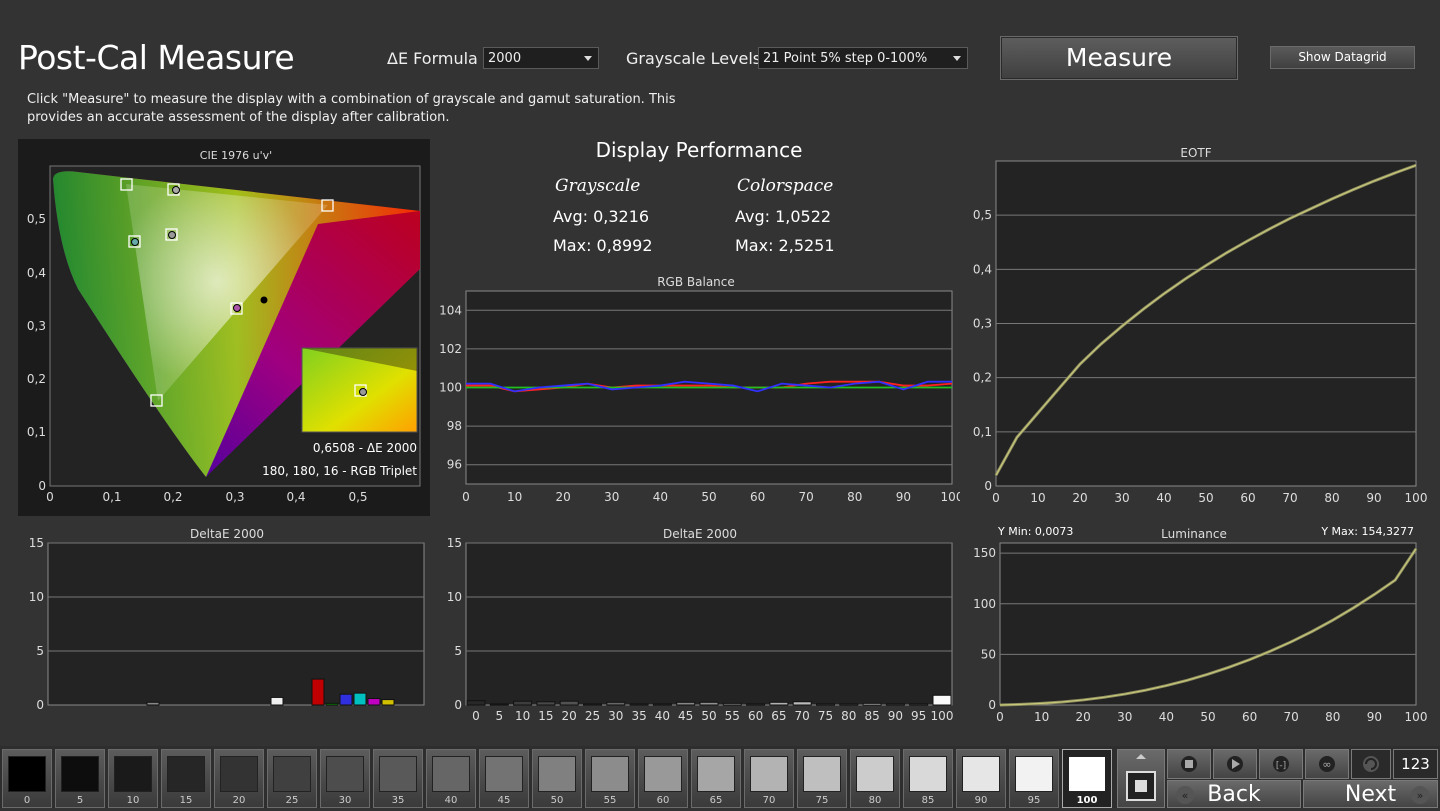 The width and height of the screenshot is (1440, 811). Describe the element at coordinates (1035, 531) in the screenshot. I see `luminance-y-min: Y Min: 0,0073` at that location.